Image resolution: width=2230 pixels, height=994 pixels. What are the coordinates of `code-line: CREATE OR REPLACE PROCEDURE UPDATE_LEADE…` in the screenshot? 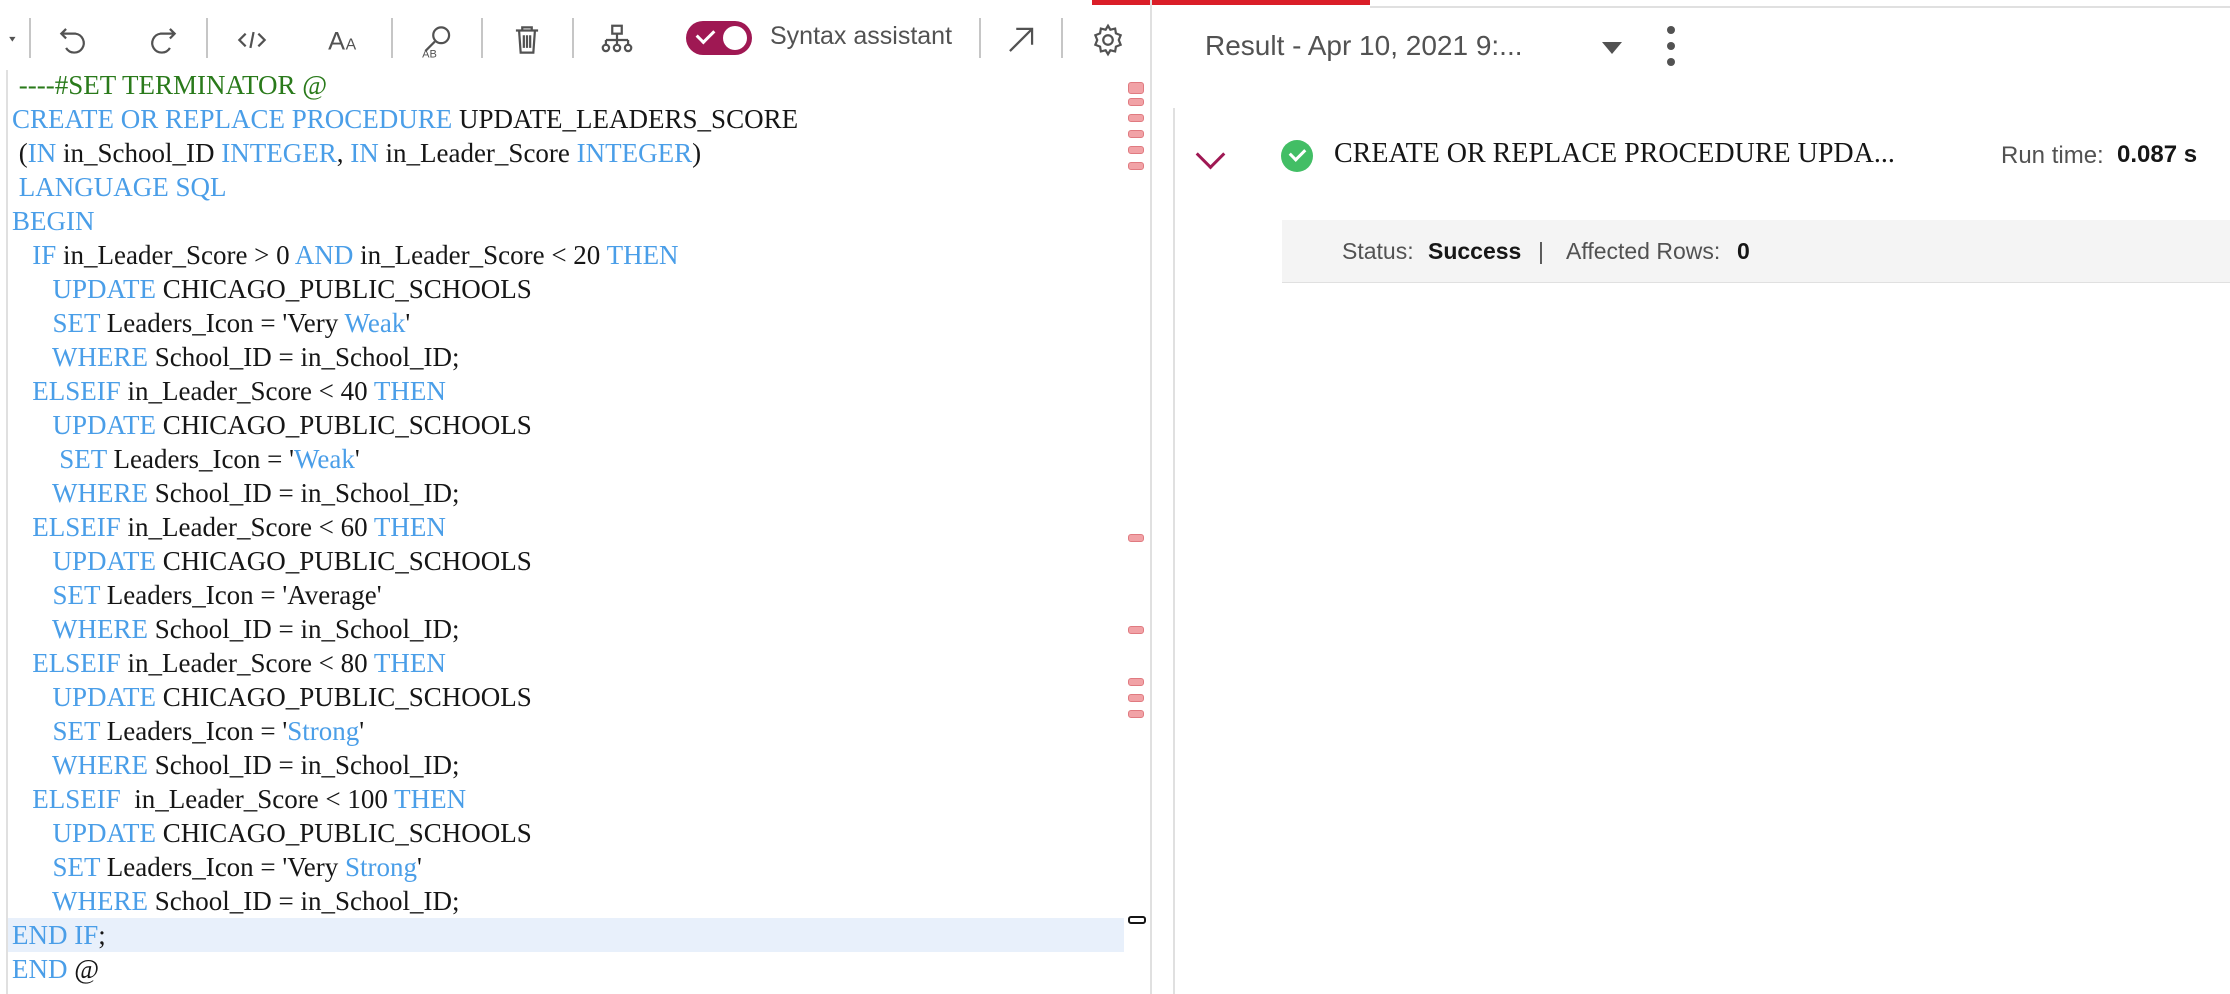 It's located at (405, 119).